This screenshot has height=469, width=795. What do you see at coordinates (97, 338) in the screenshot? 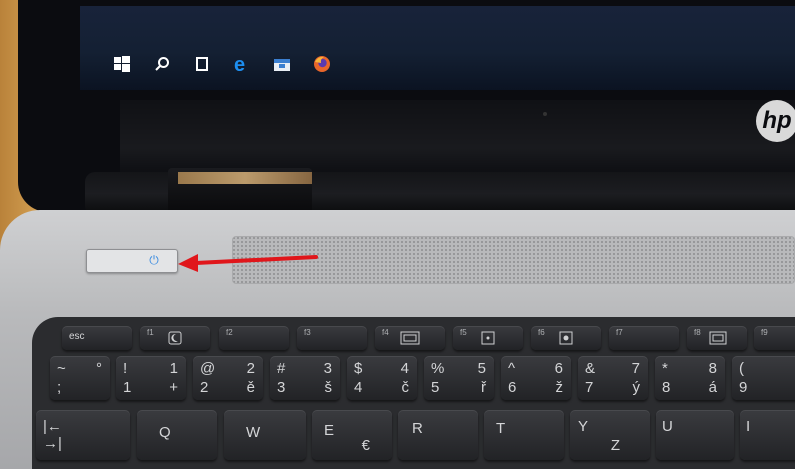
I see `esc-key: esc` at bounding box center [97, 338].